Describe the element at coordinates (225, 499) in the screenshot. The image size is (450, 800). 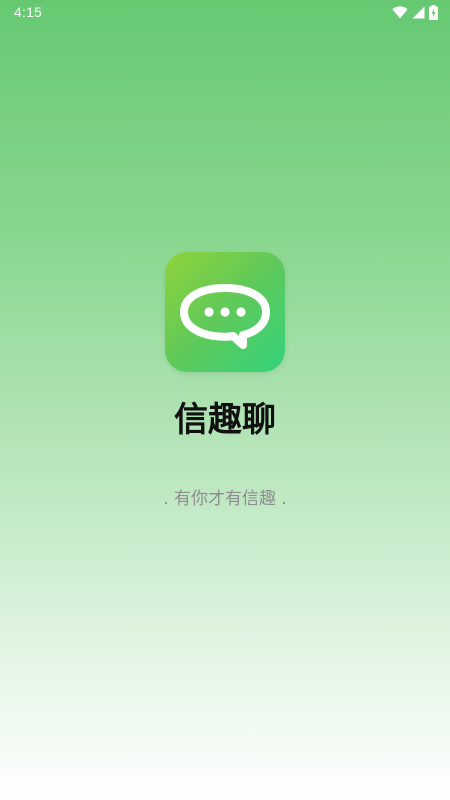
I see `app-slogan: . 有你才有信趣 .` at that location.